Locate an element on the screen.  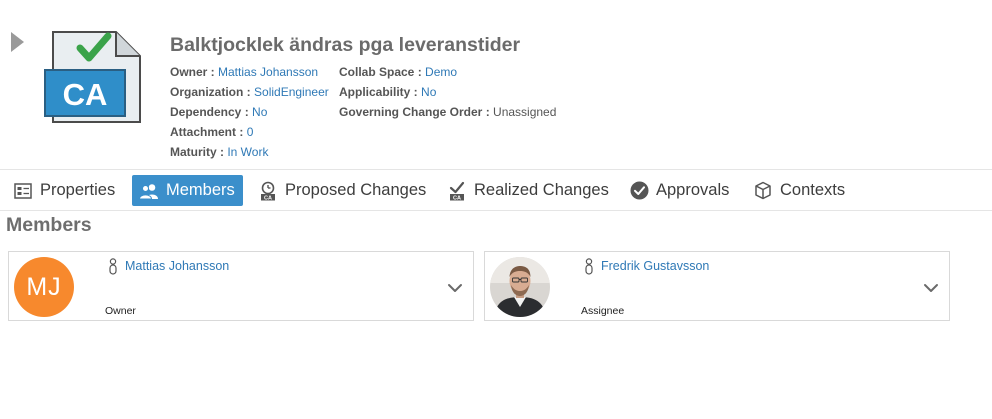
proposed-changes-icon: CA is located at coordinates (268, 191).